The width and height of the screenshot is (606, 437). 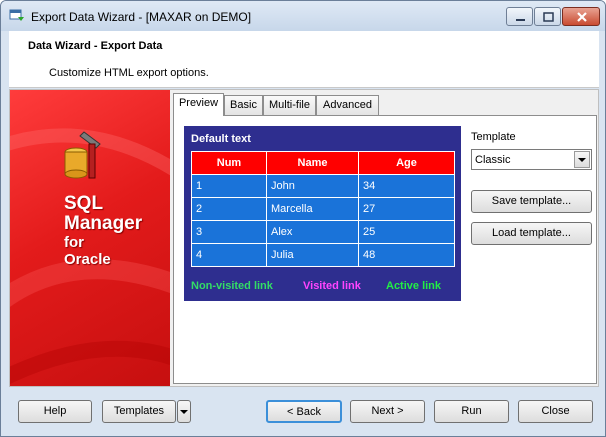 I want to click on preview-header-row: Num Name Age, so click(x=323, y=163).